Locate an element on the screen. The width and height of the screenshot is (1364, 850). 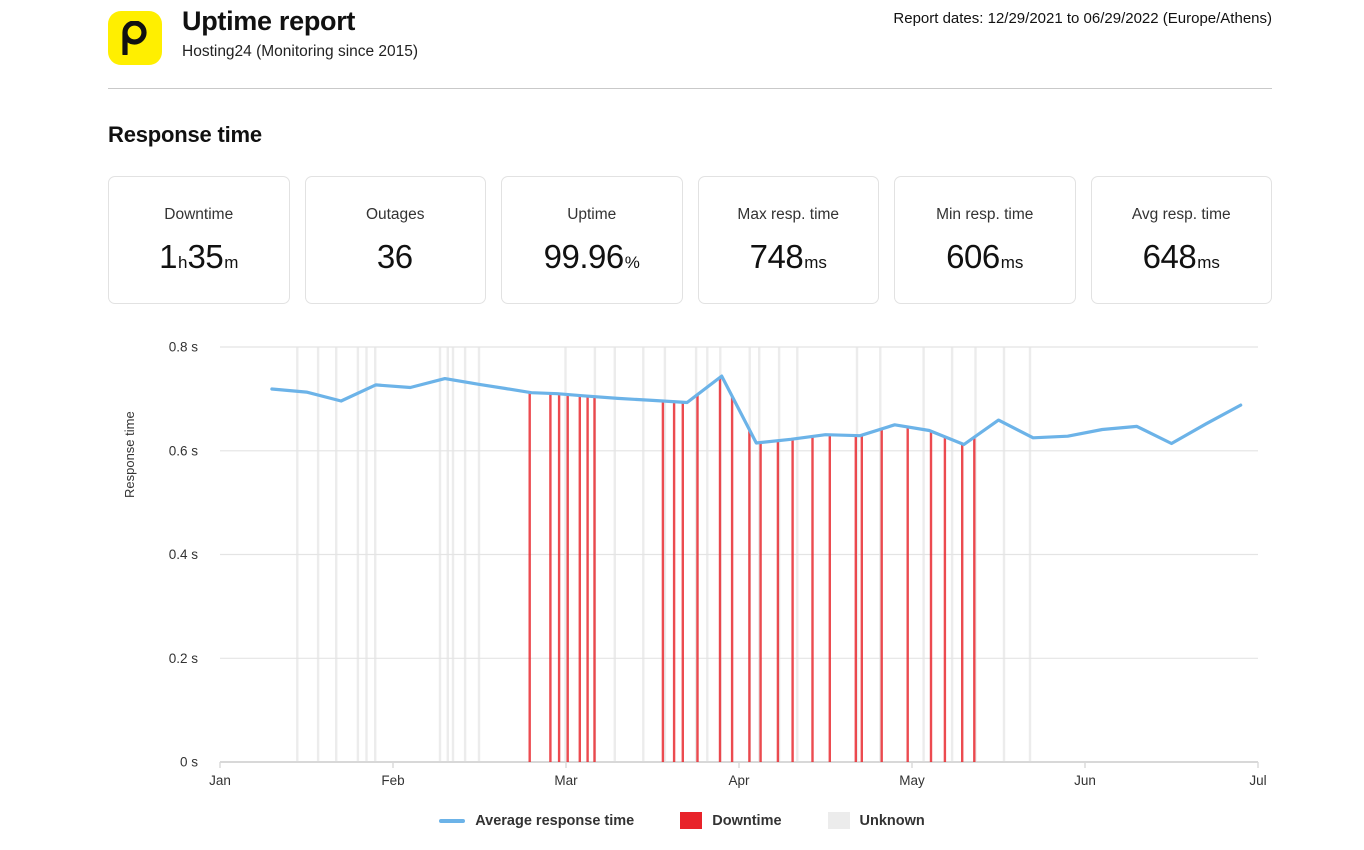
stat-card-value: 606 ms is located at coordinates (984, 256).